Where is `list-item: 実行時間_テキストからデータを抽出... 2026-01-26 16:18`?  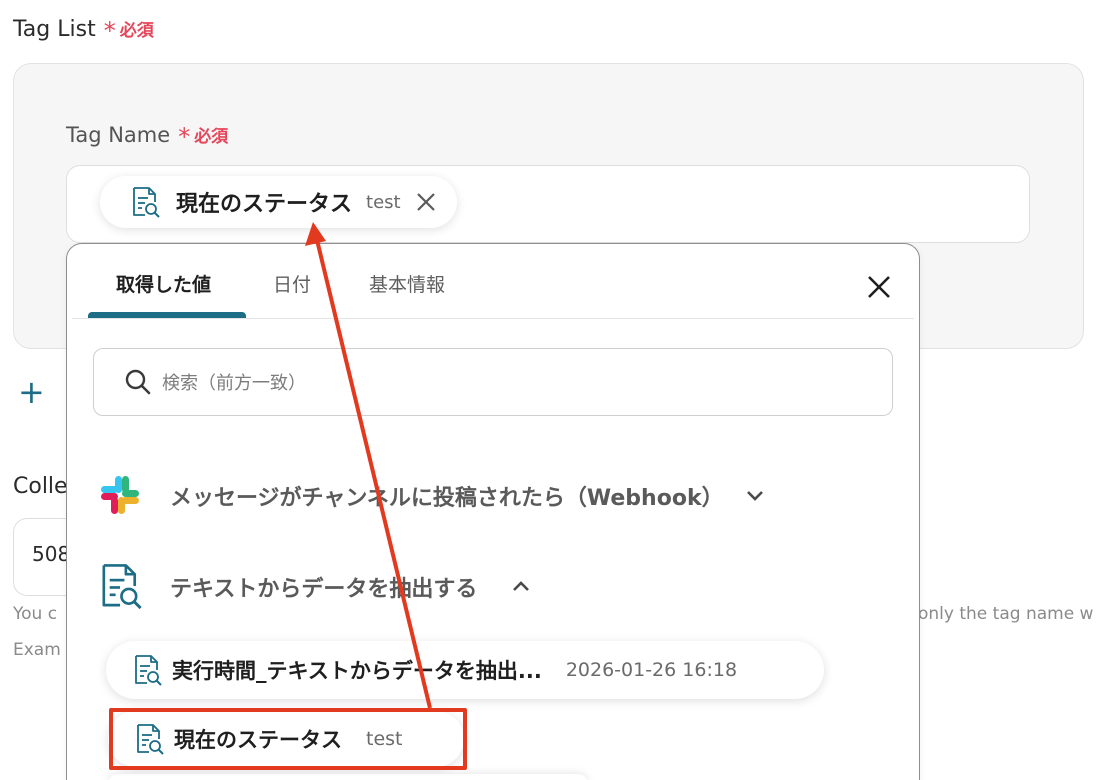
list-item: 実行時間_テキストからデータを抽出... 2026-01-26 16:18 is located at coordinates (465, 670).